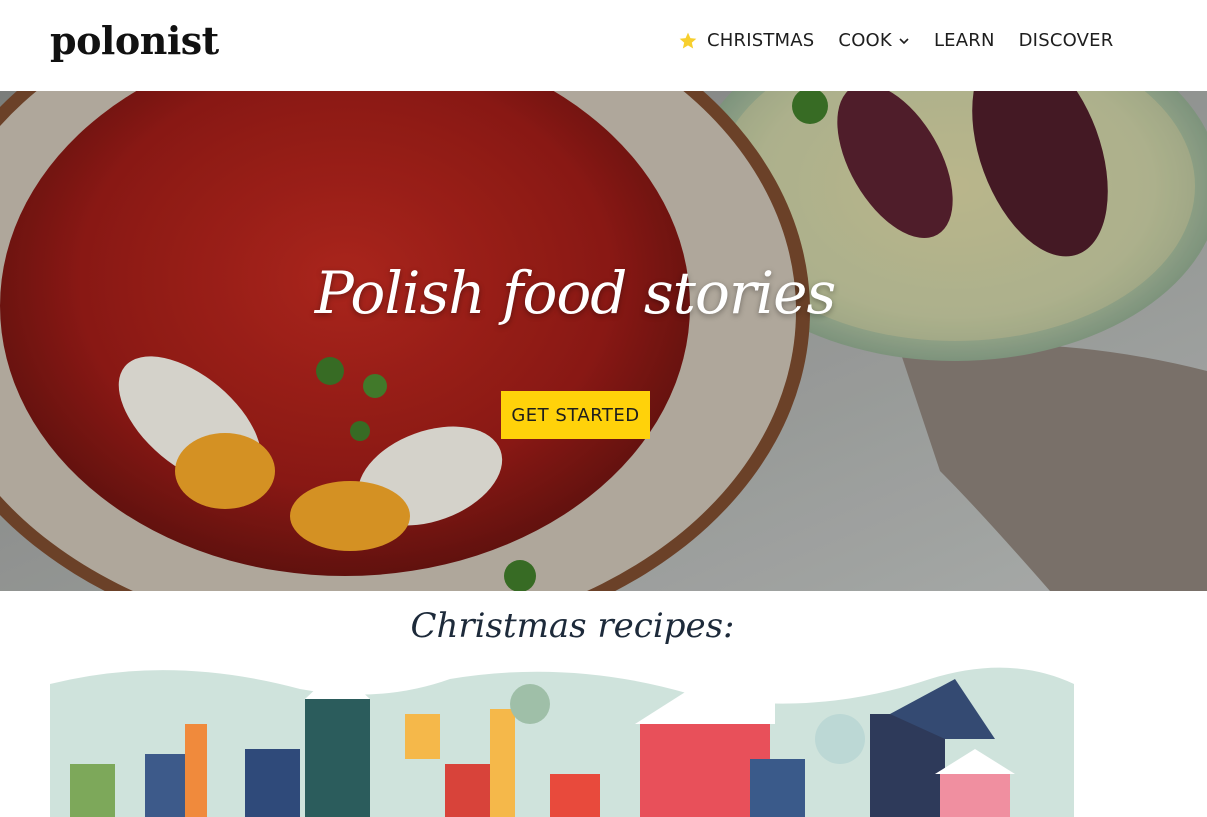 The width and height of the screenshot is (1207, 817). I want to click on nav-item-cook: COOK, so click(874, 40).